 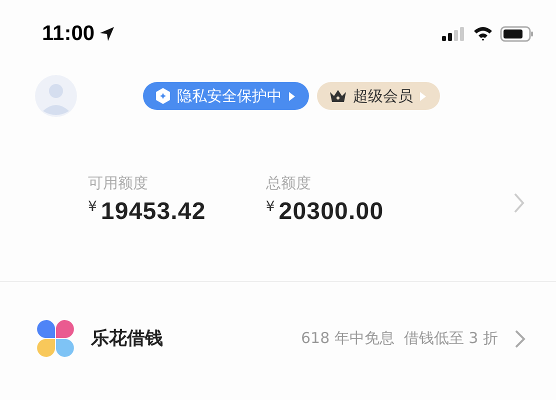 What do you see at coordinates (399, 339) in the screenshot?
I see `promo-text: 618 年中免息 借钱低至 3 折` at bounding box center [399, 339].